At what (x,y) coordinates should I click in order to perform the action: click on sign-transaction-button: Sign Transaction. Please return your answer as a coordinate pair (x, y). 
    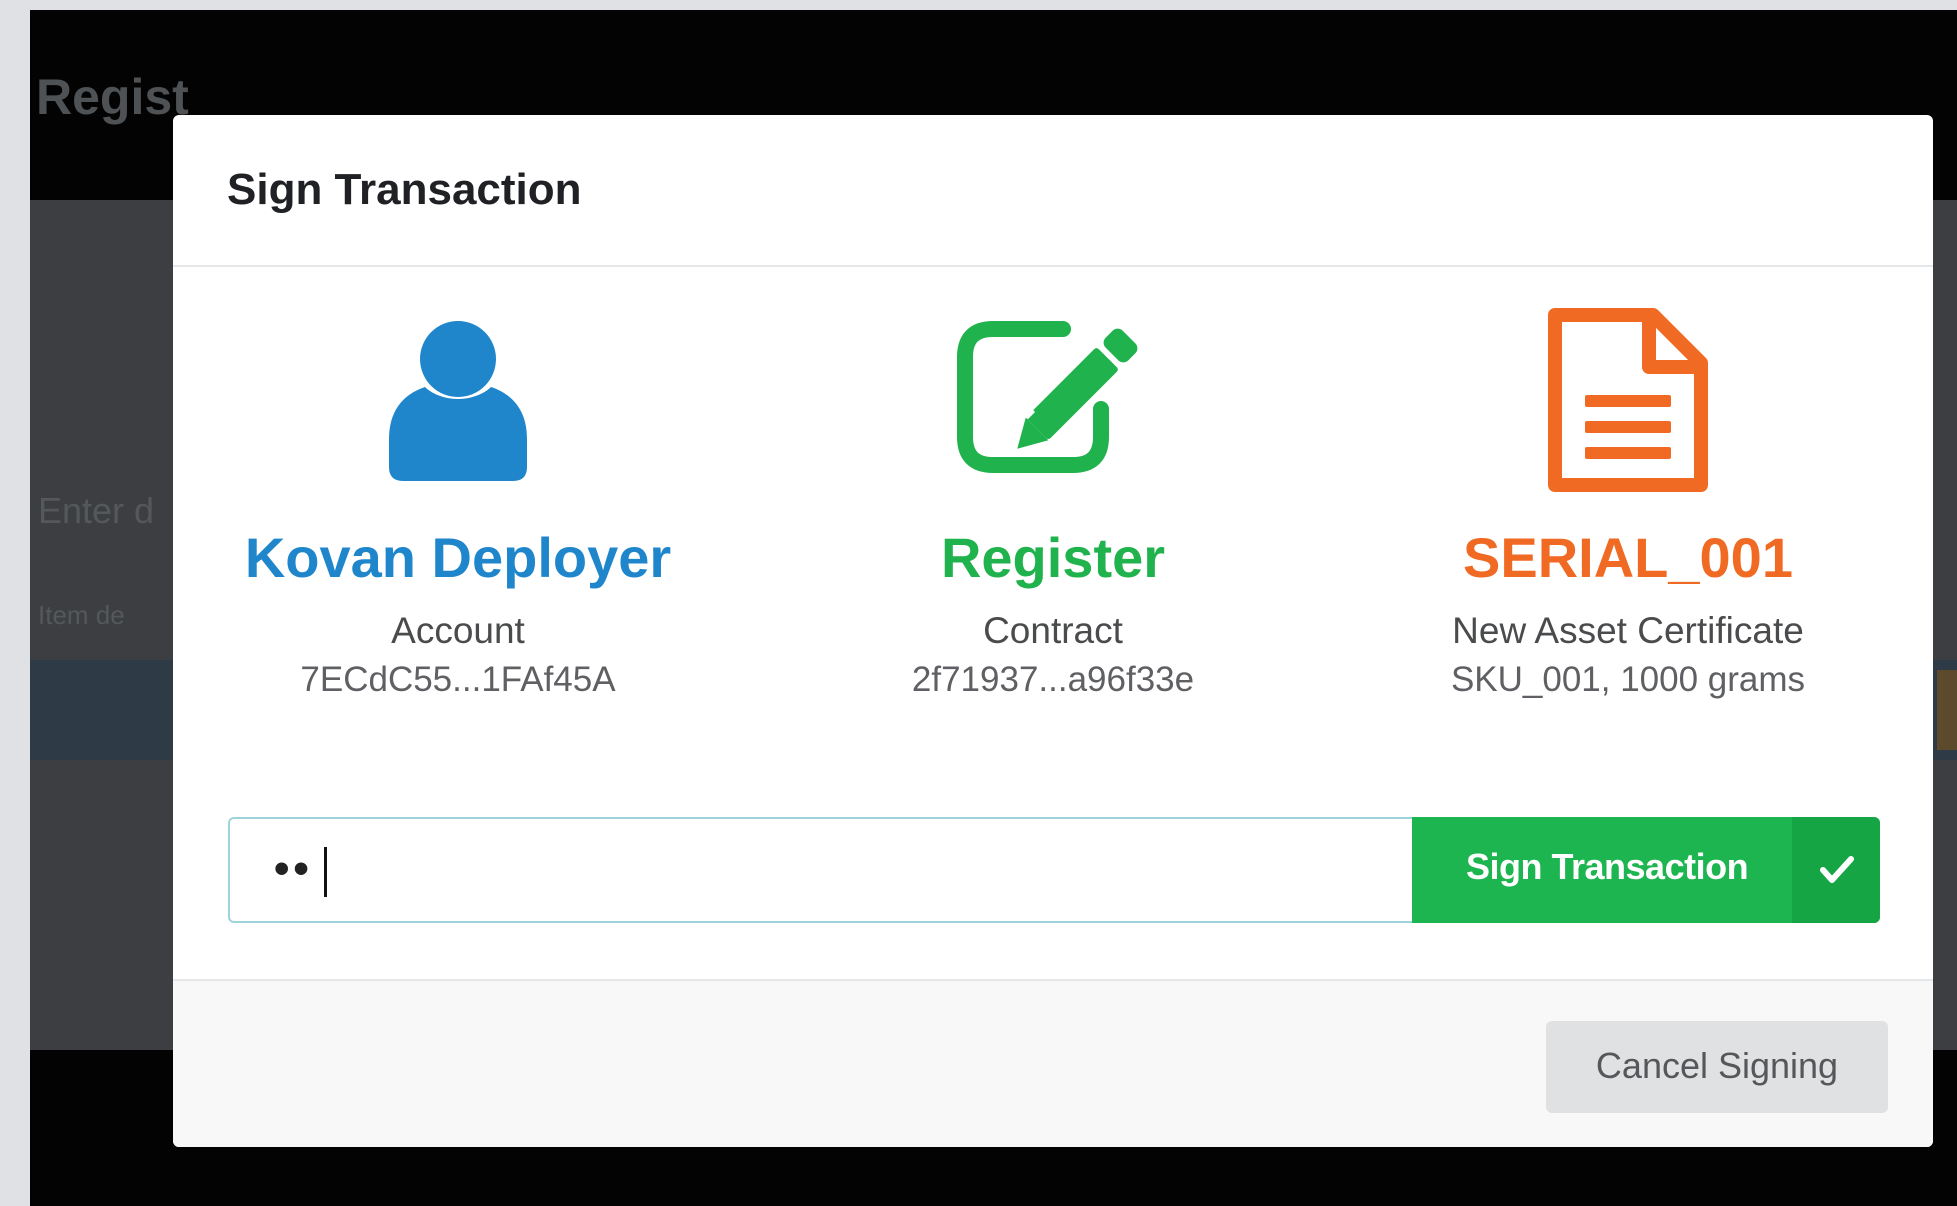
    Looking at the image, I should click on (1646, 870).